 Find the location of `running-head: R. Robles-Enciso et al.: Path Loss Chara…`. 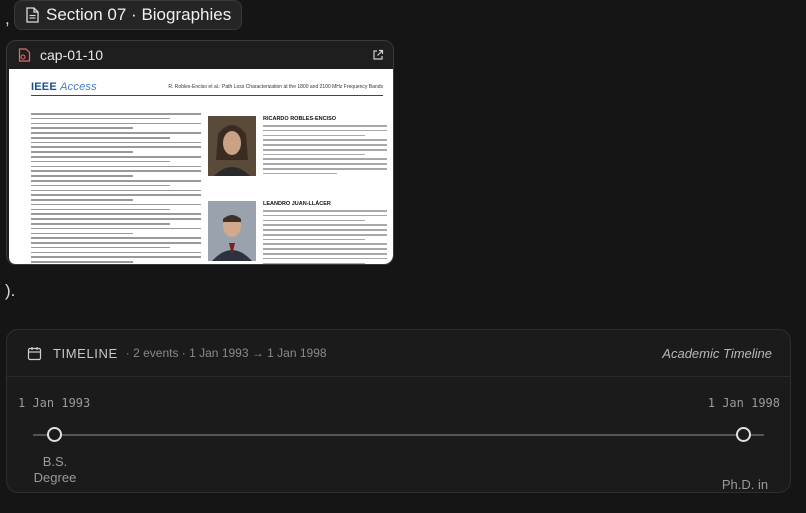

running-head: R. Robles-Enciso et al.: Path Loss Chara… is located at coordinates (275, 87).